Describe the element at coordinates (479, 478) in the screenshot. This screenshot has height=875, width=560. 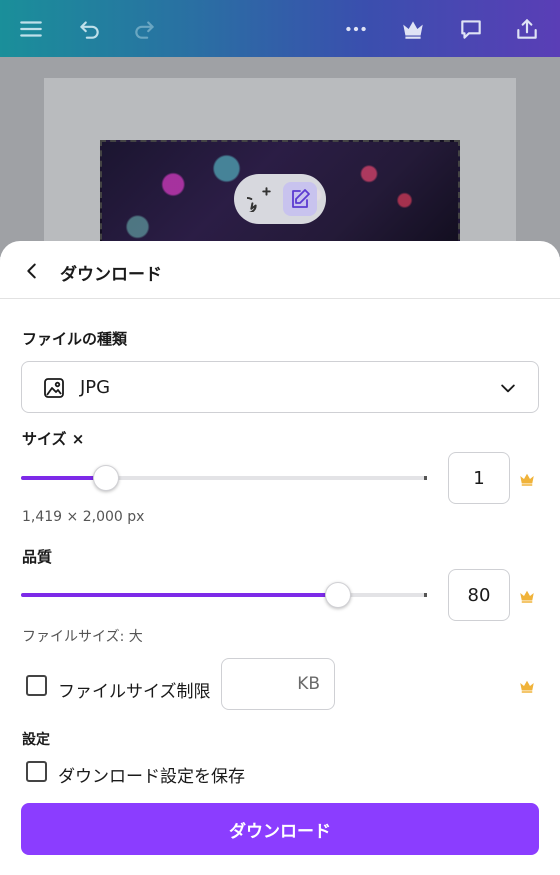
I see `size-input: 1` at that location.